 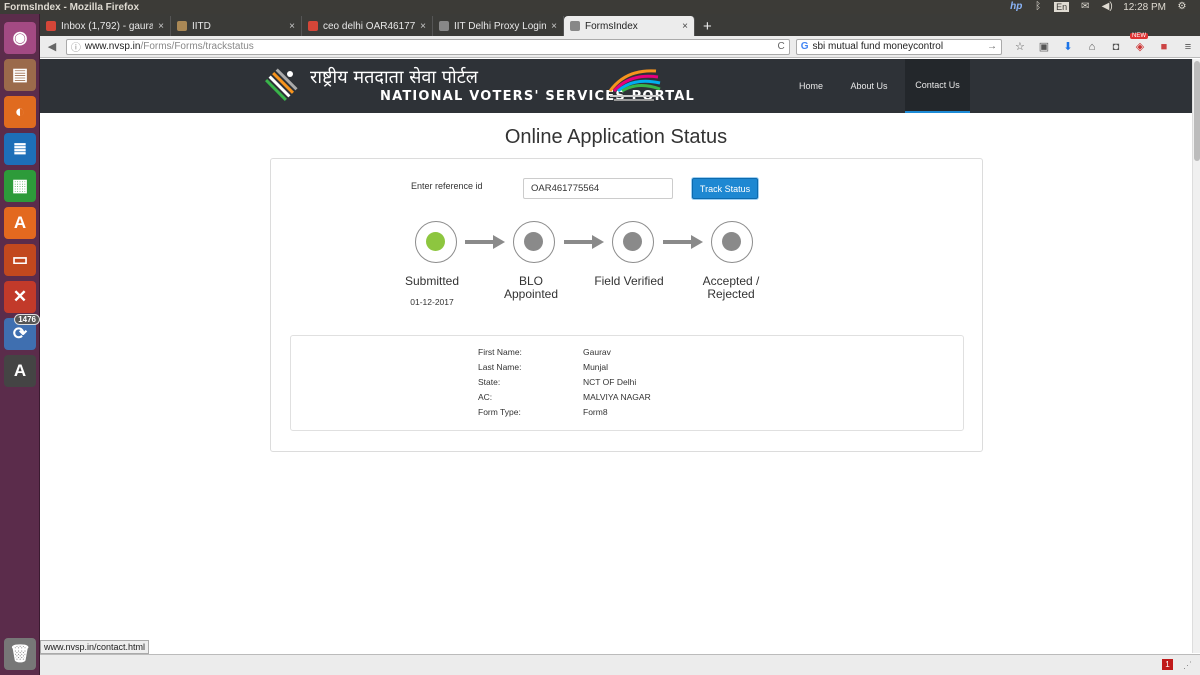 I want to click on detail-value: NCT OF Delhi, so click(x=610, y=382).